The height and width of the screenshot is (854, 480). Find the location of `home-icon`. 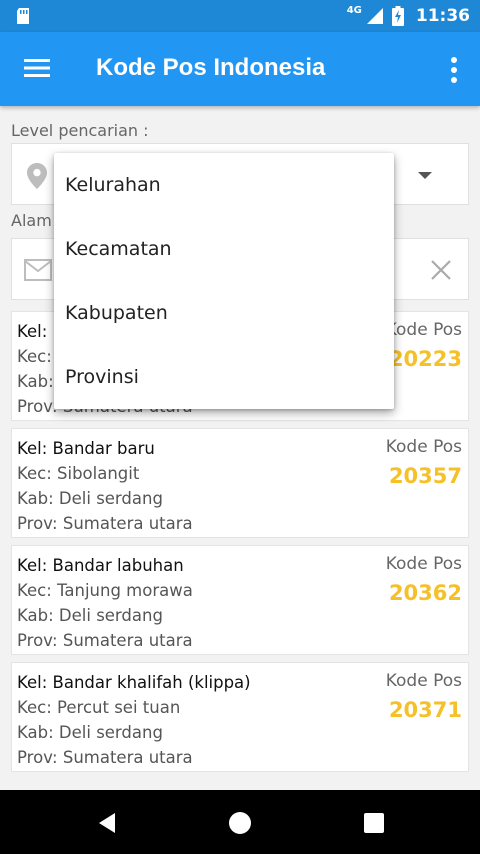

home-icon is located at coordinates (240, 823).